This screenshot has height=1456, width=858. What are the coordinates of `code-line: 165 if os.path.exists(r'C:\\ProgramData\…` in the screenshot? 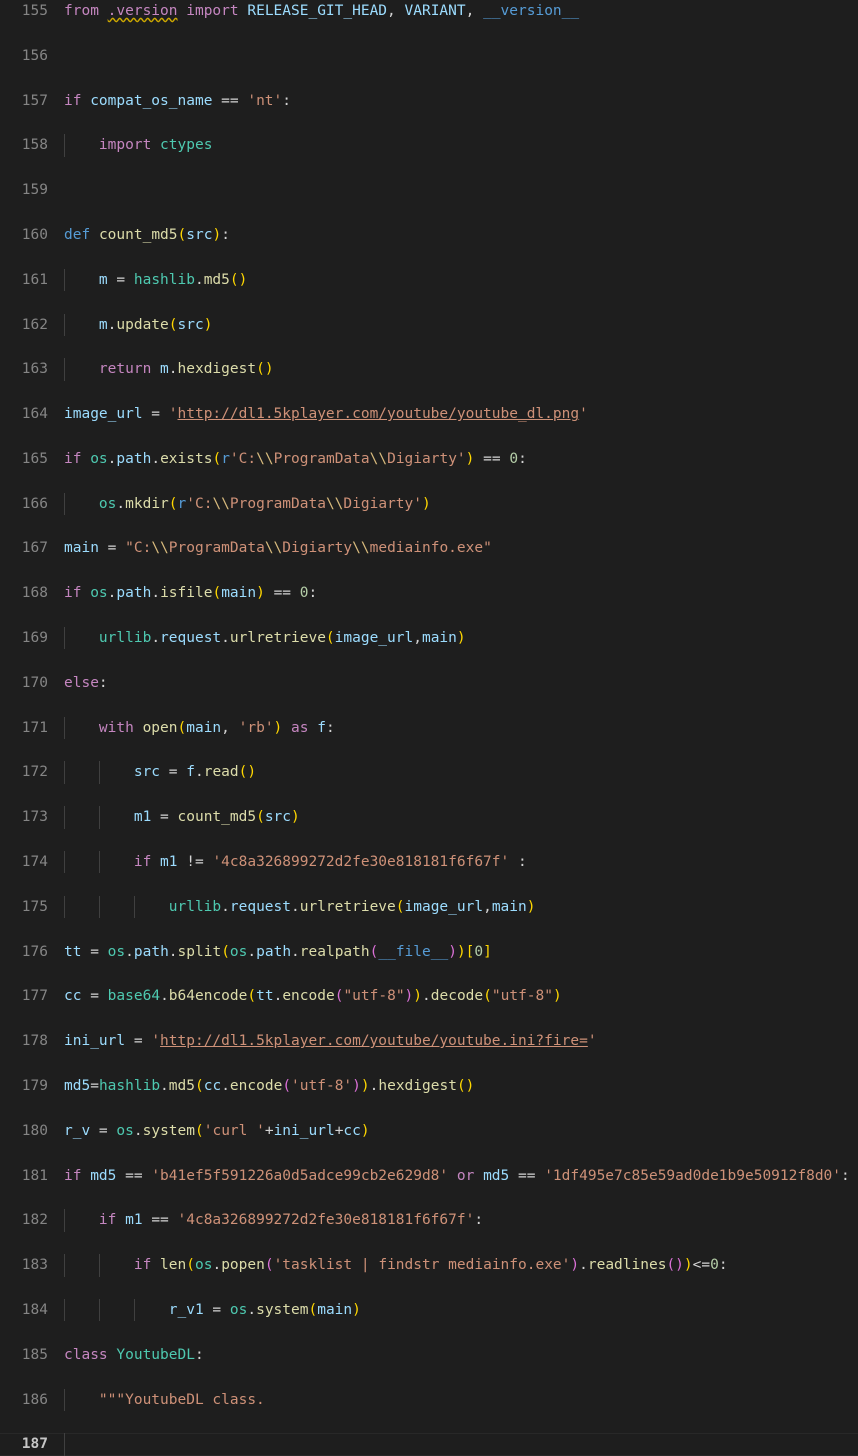 It's located at (429, 459).